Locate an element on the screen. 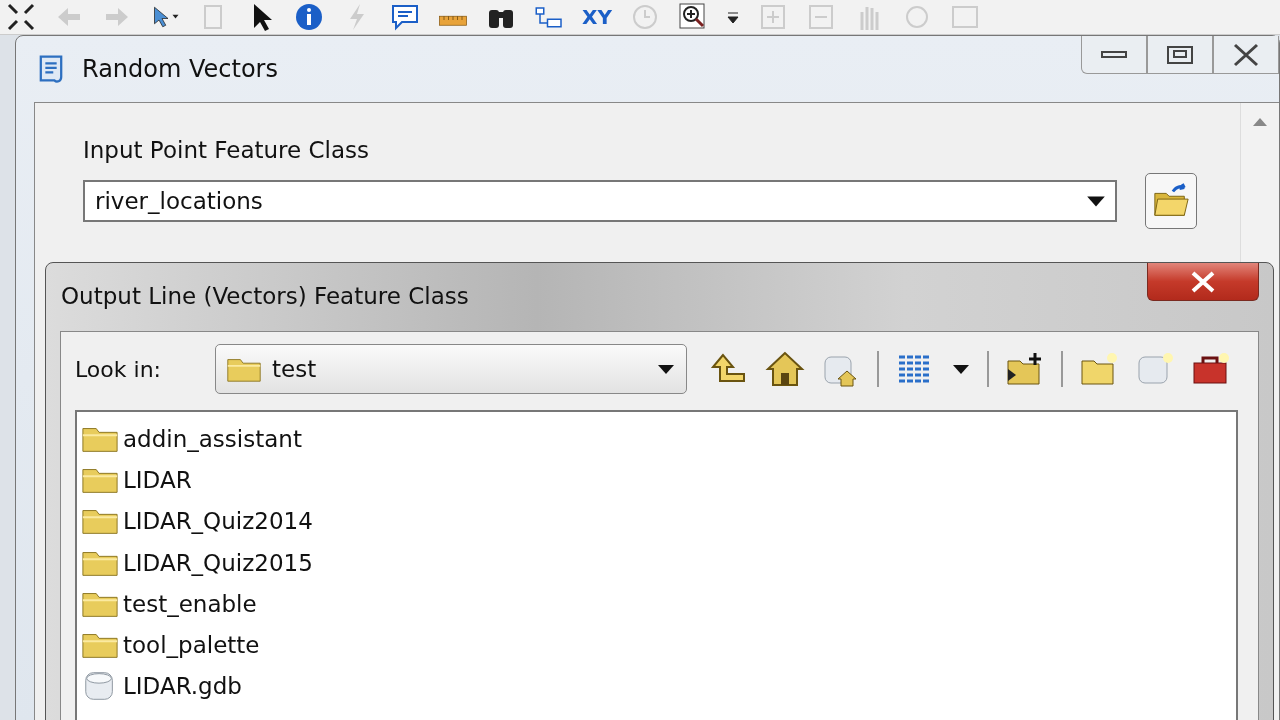  window-title: Random Vectors is located at coordinates (180, 69).